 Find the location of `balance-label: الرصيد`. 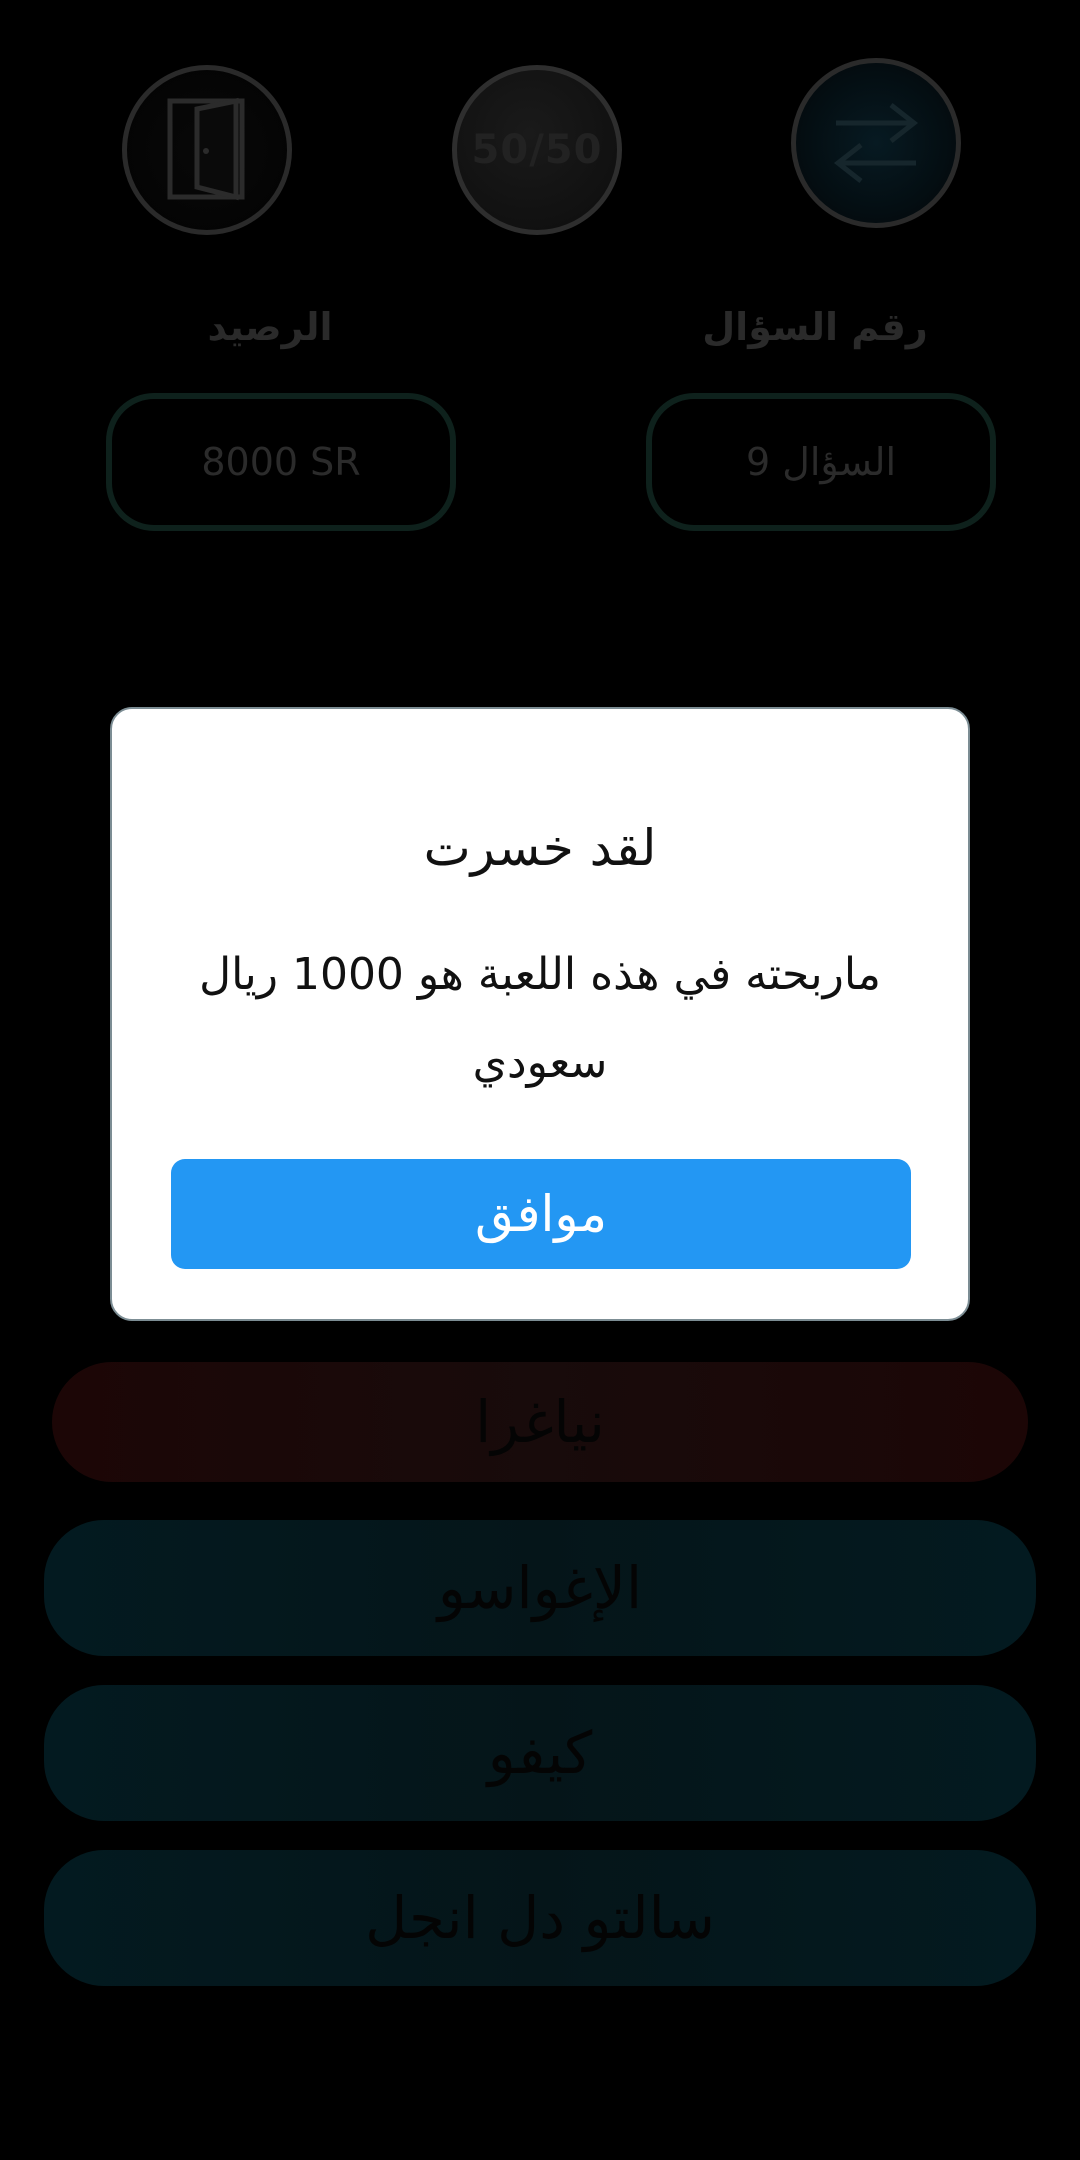

balance-label: الرصيد is located at coordinates (270, 327).